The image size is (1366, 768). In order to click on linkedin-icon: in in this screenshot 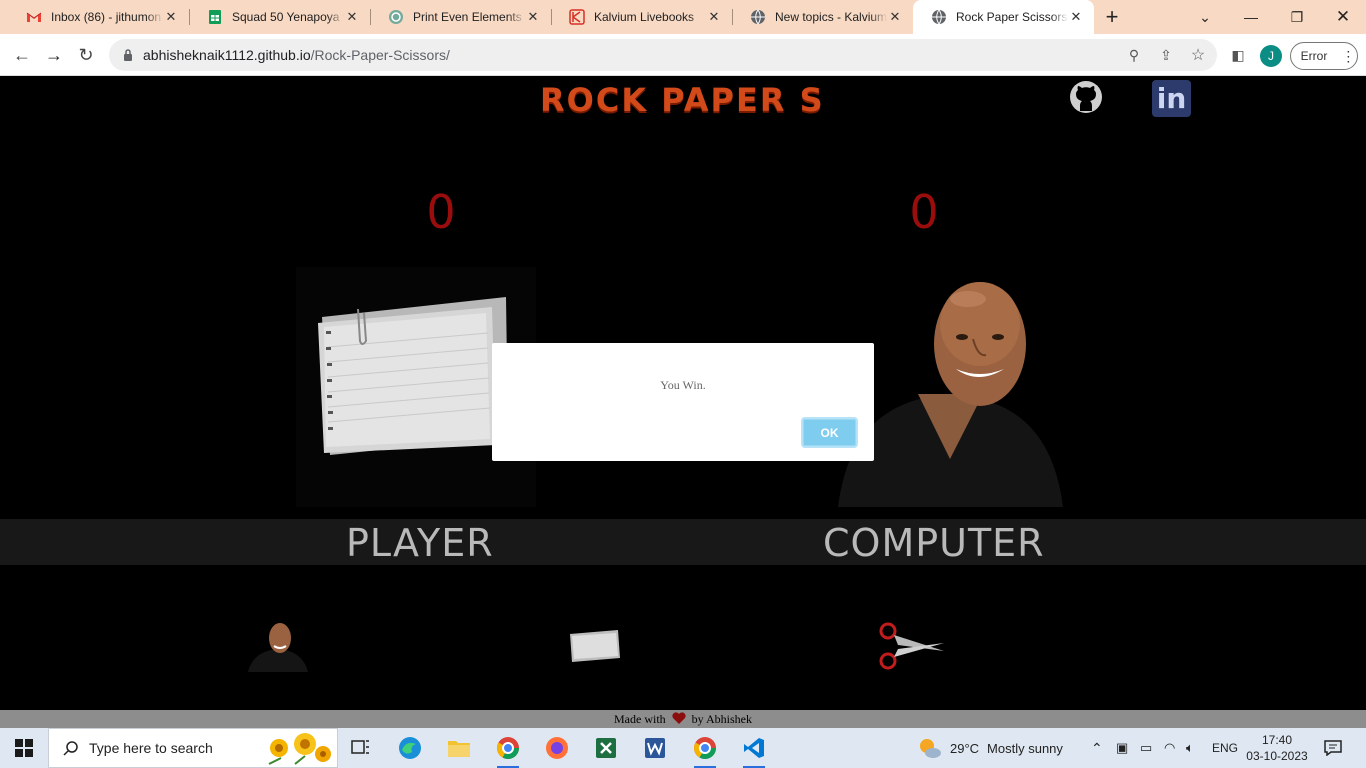, I will do `click(1171, 98)`.